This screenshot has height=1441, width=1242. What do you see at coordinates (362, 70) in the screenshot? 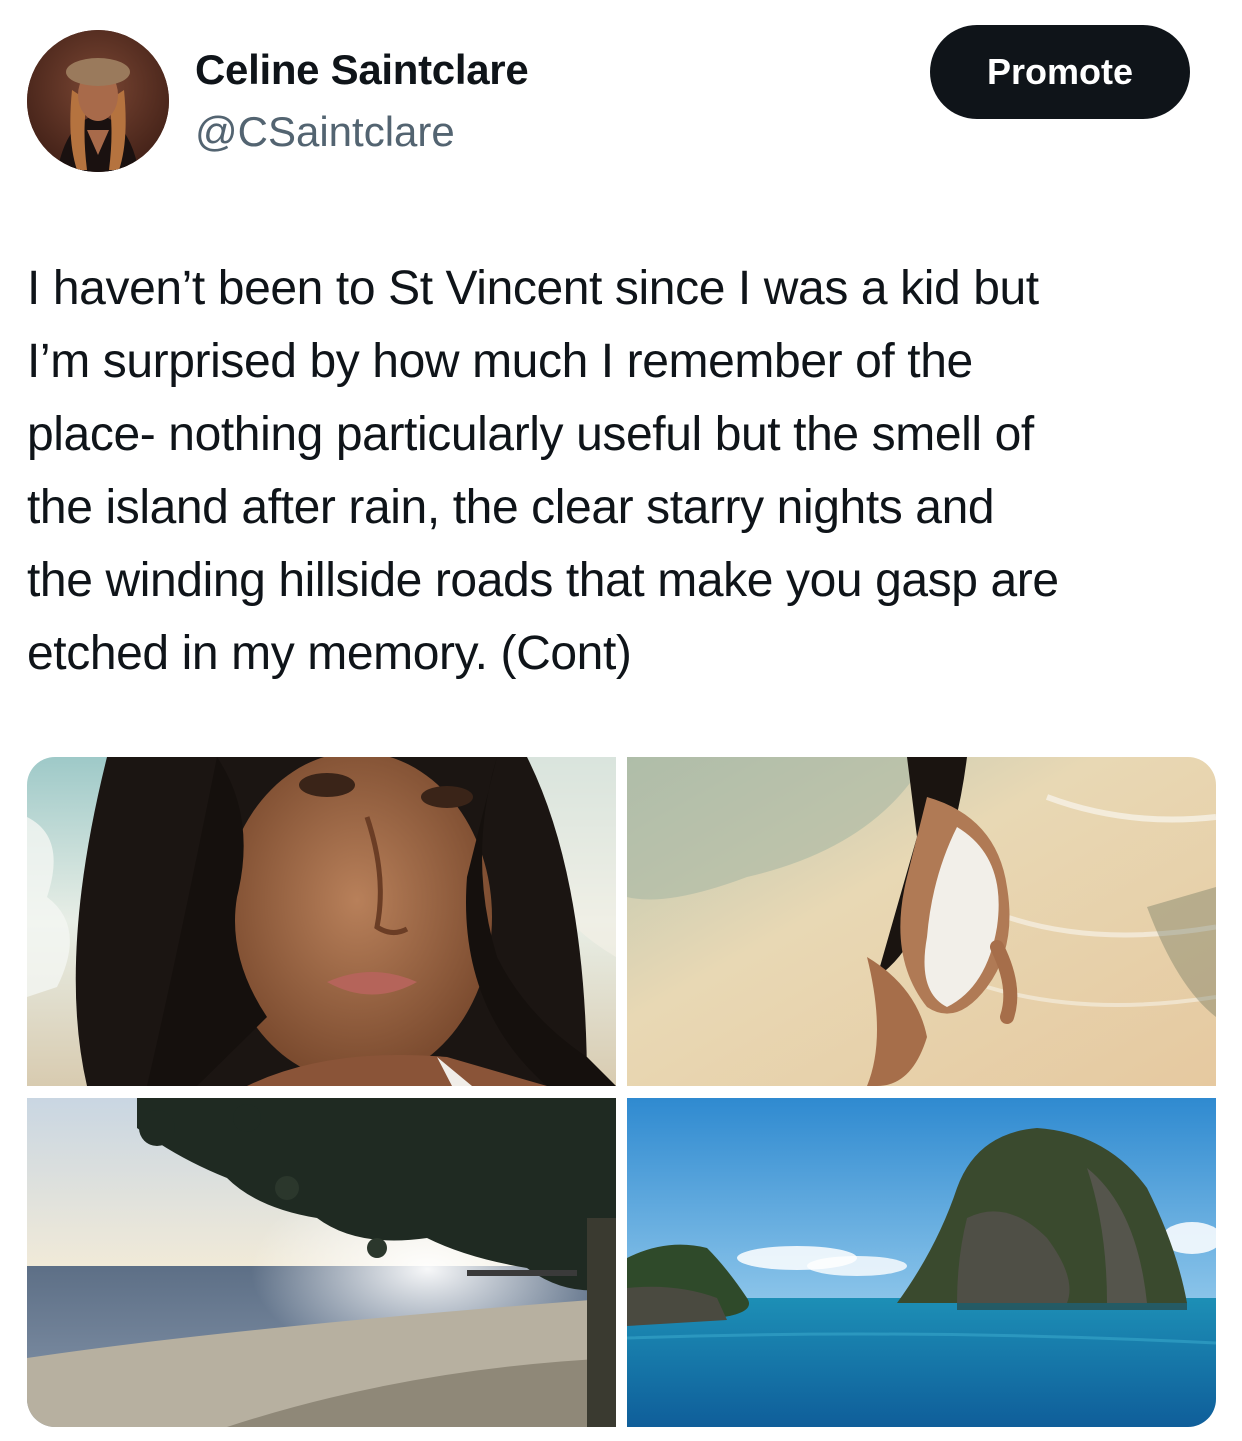
I see `author-name: Celine Saintclare` at bounding box center [362, 70].